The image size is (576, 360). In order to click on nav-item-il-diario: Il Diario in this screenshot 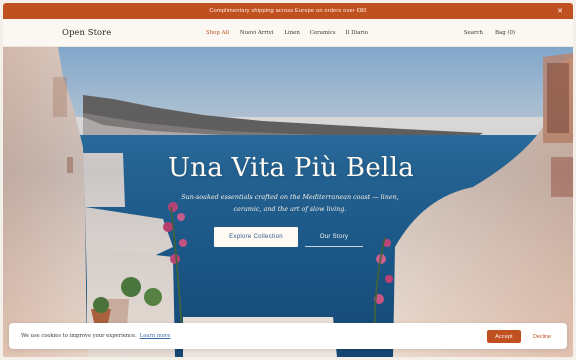, I will do `click(357, 33)`.